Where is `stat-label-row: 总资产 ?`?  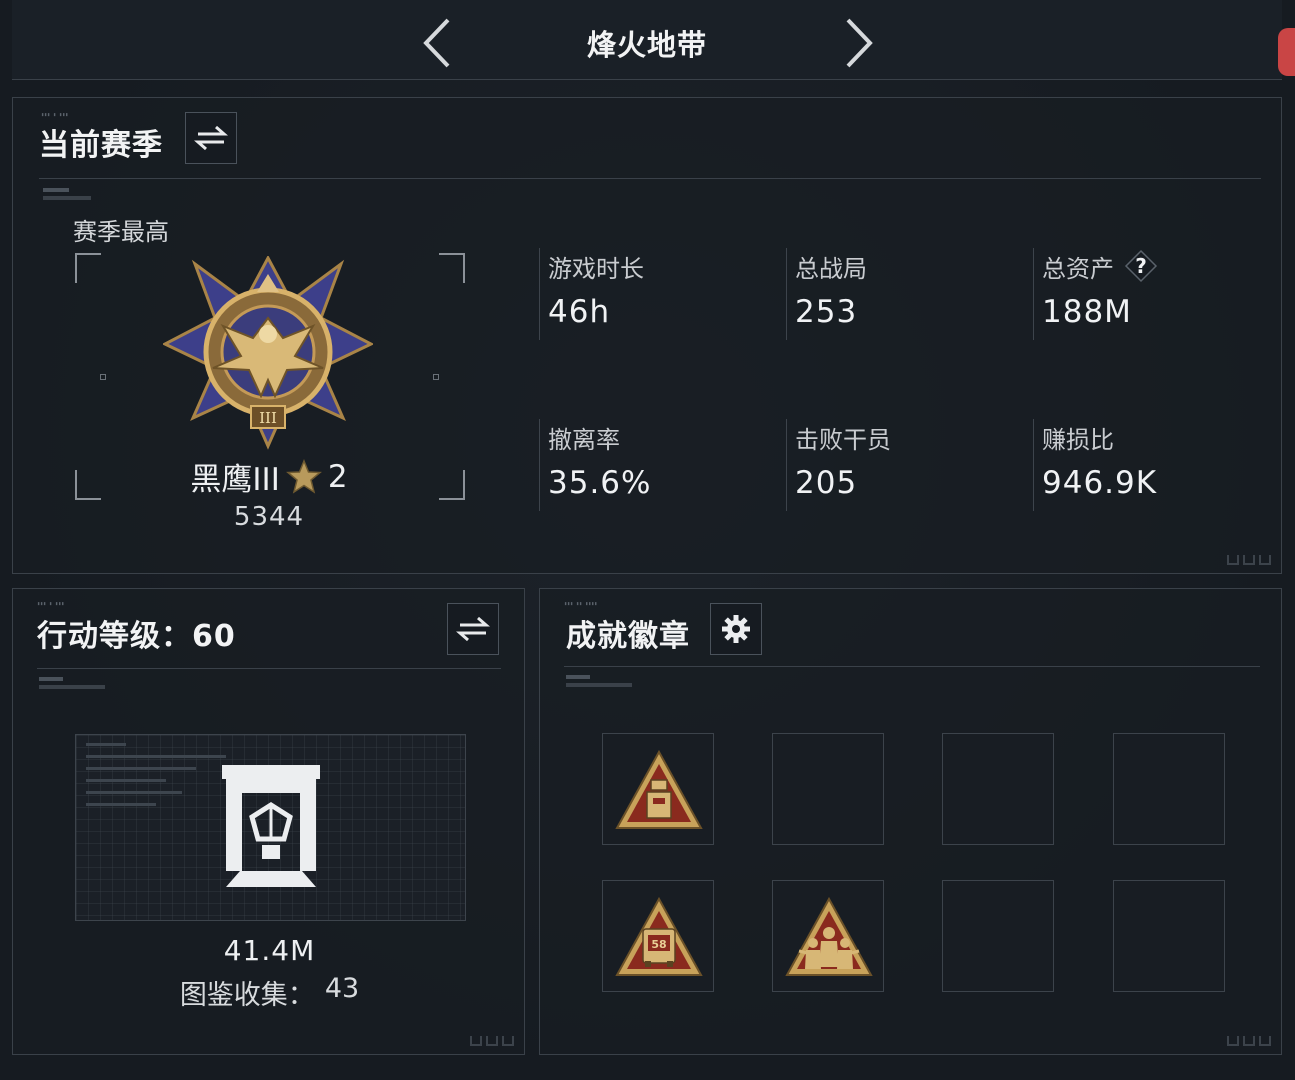
stat-label-row: 总资产 ? is located at coordinates (1152, 266).